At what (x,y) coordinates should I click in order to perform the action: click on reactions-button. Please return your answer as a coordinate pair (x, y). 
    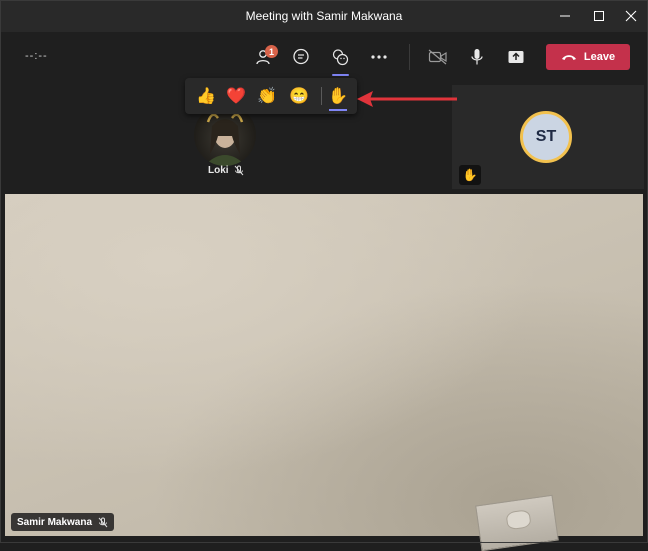
    Looking at the image, I should click on (340, 59).